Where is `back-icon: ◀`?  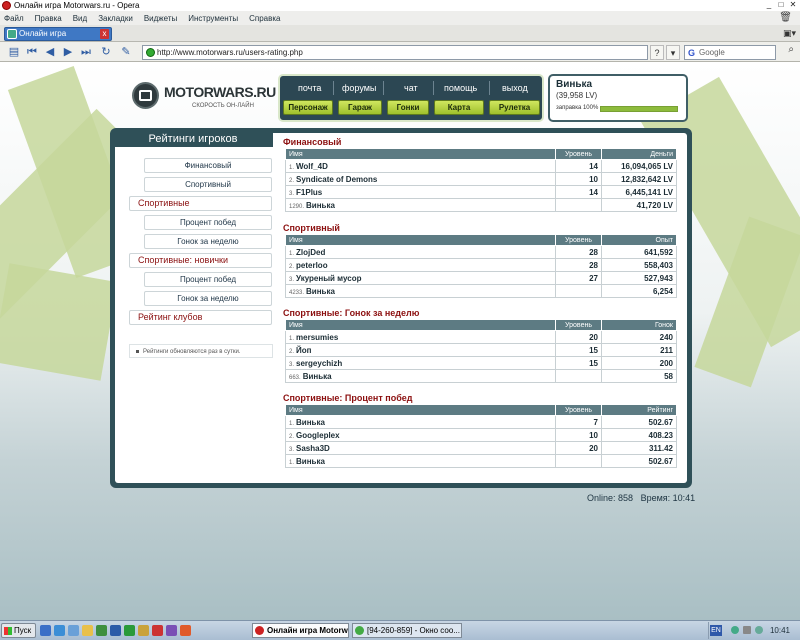
back-icon: ◀ is located at coordinates (50, 52).